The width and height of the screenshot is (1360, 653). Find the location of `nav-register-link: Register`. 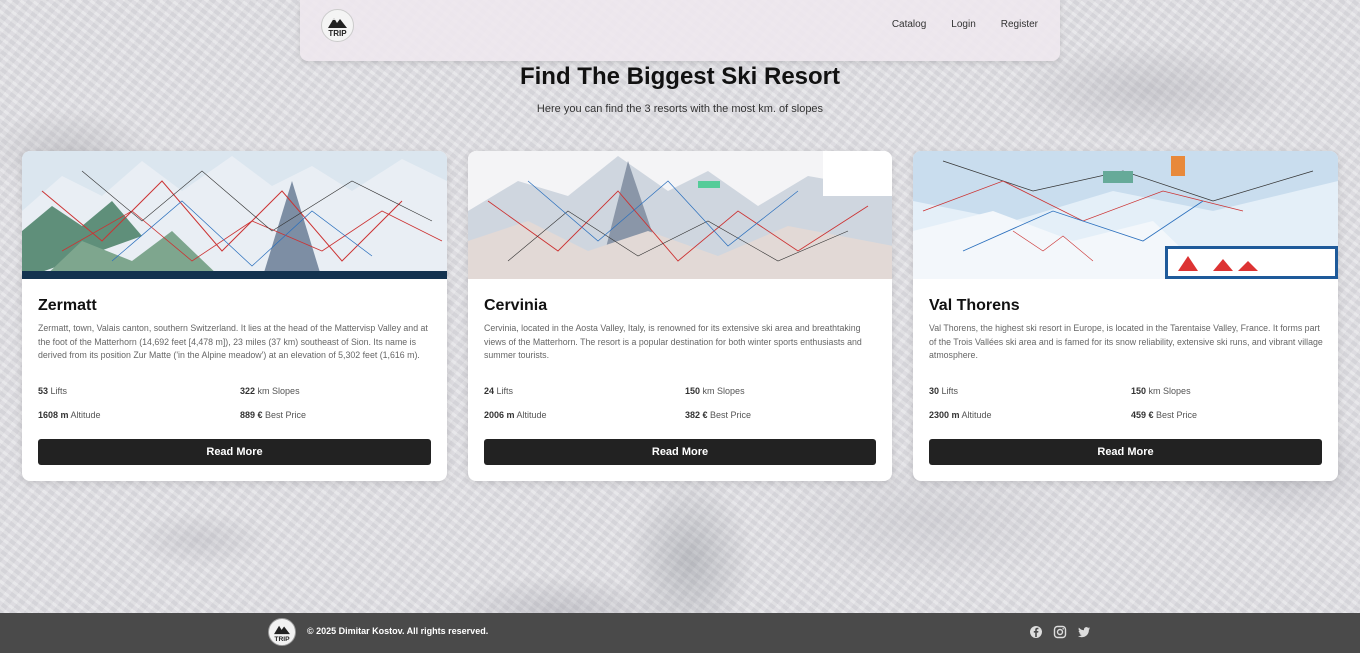

nav-register-link: Register is located at coordinates (1019, 24).